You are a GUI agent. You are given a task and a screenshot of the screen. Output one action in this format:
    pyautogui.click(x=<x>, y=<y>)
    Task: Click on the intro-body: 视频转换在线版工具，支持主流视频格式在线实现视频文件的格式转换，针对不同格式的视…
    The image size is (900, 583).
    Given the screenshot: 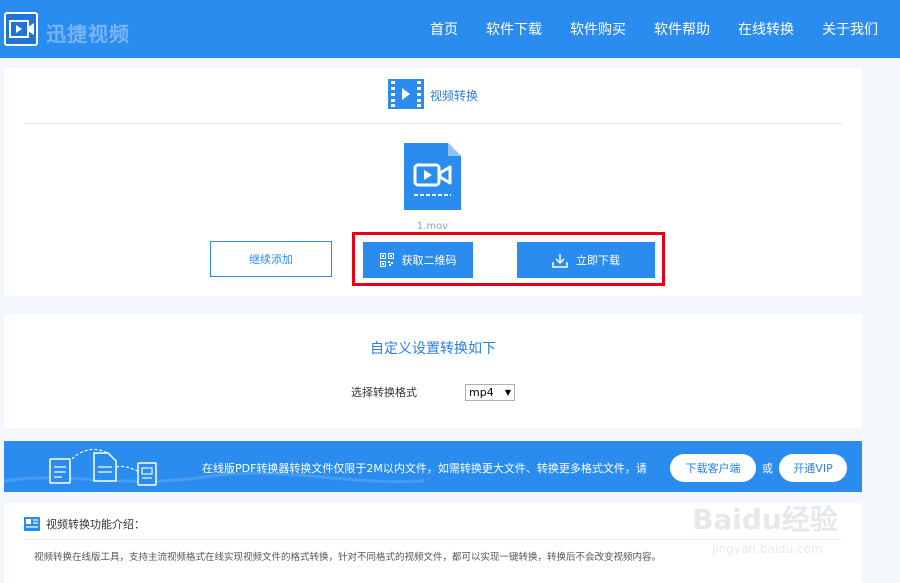 What is the action you would take?
    pyautogui.click(x=348, y=557)
    